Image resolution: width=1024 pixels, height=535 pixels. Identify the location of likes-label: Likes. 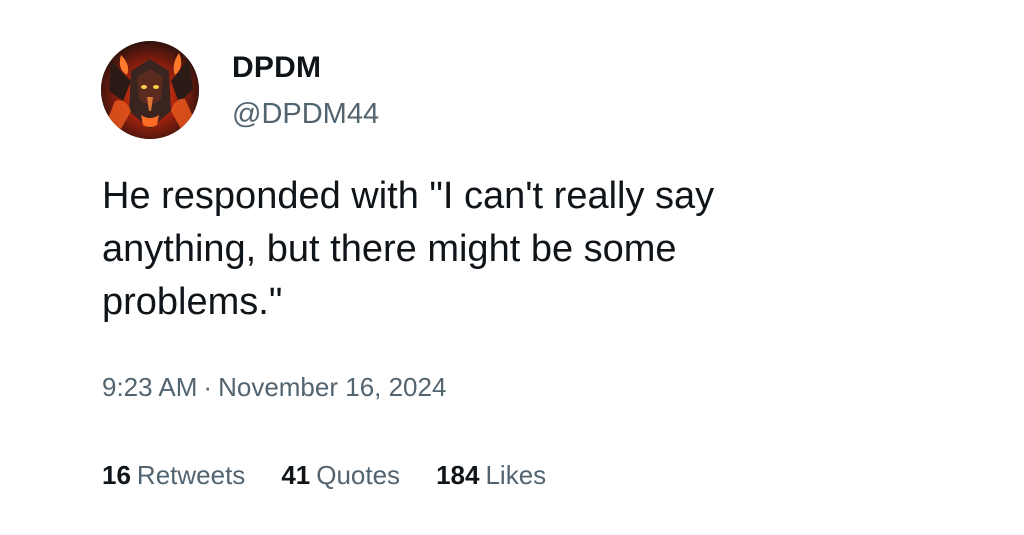
(516, 475).